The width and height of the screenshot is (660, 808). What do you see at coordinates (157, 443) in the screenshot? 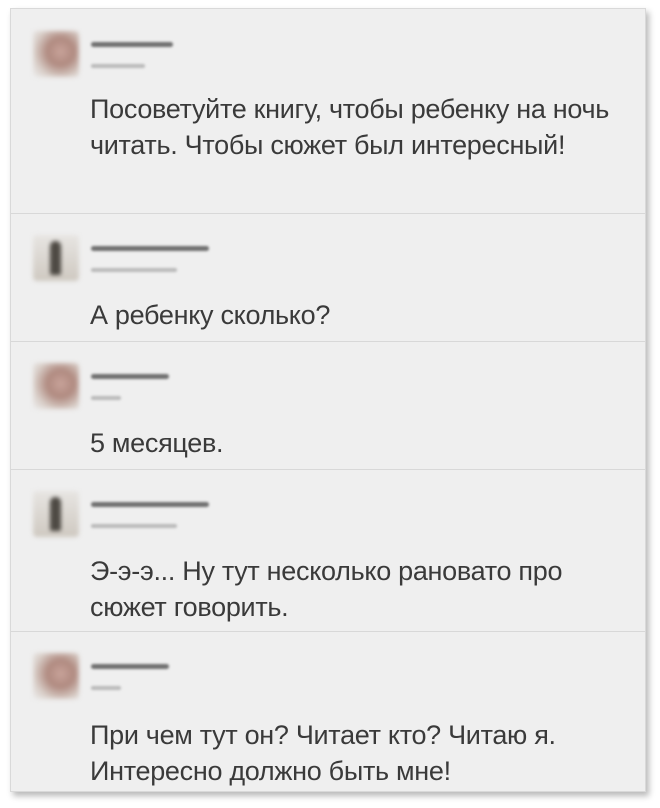
I see `comment-text: 5 месяцев.` at bounding box center [157, 443].